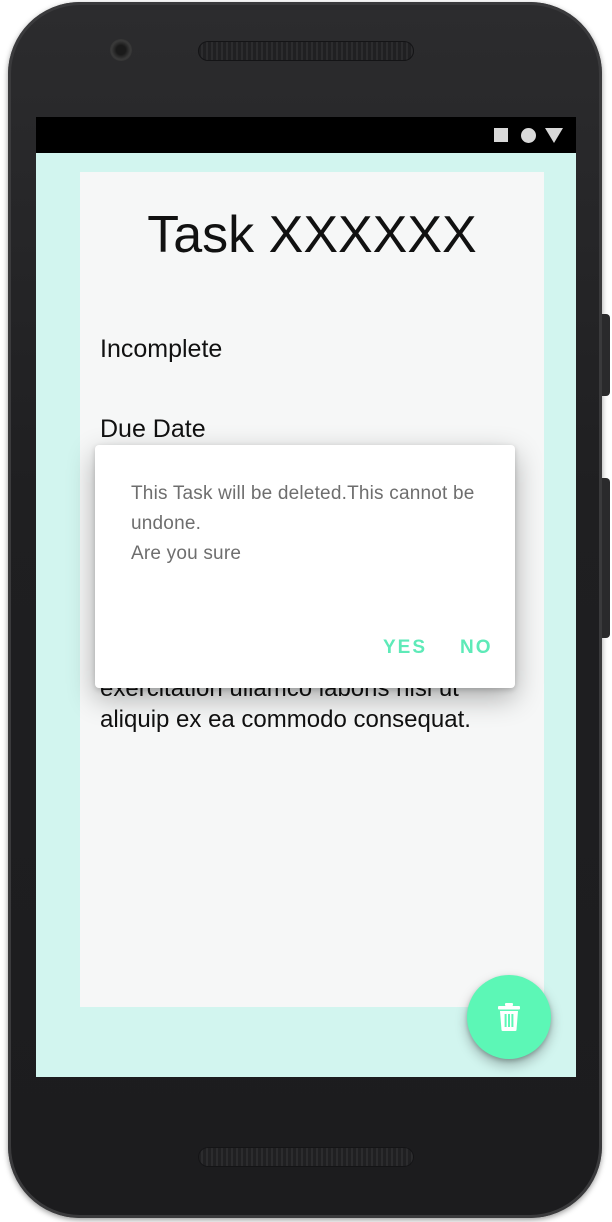 The image size is (612, 1222). Describe the element at coordinates (312, 235) in the screenshot. I see `task-title: Task XXXXXX` at that location.